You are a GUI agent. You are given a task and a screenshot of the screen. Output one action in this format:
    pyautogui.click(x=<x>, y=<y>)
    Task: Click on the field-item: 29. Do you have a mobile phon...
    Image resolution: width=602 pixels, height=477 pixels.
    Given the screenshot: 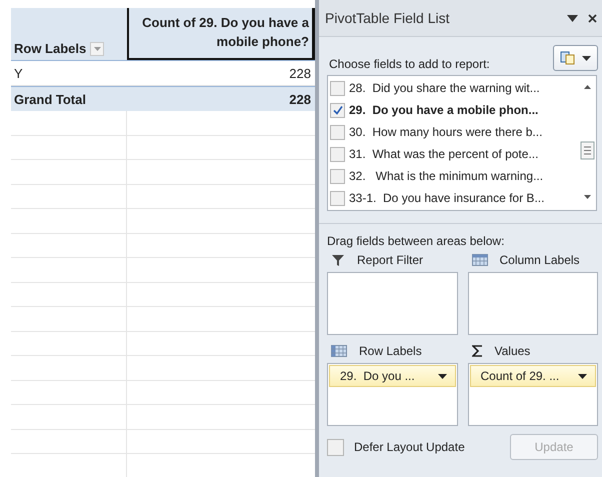 What is the action you would take?
    pyautogui.click(x=453, y=110)
    